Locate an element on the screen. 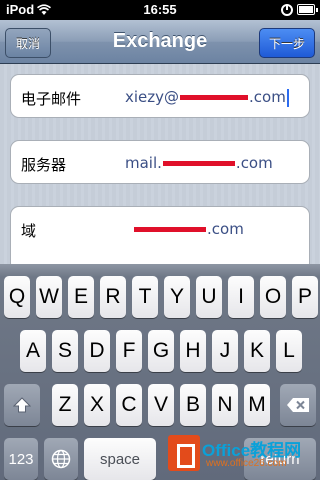  domain-value: .com is located at coordinates (188, 229).